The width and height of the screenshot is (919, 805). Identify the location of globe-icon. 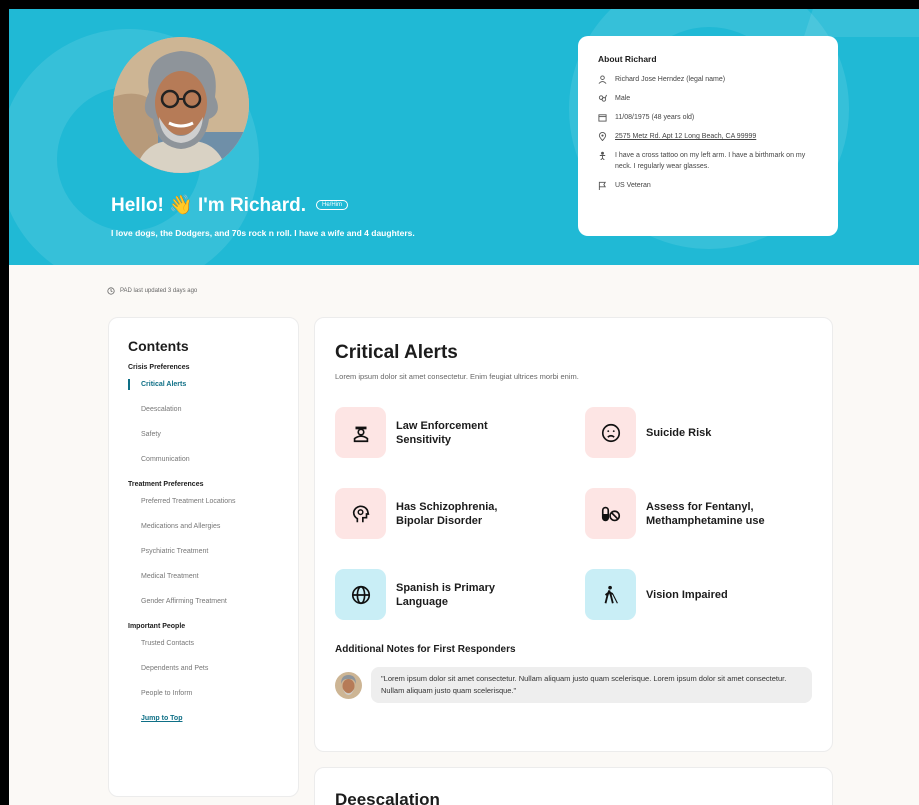
(360, 594).